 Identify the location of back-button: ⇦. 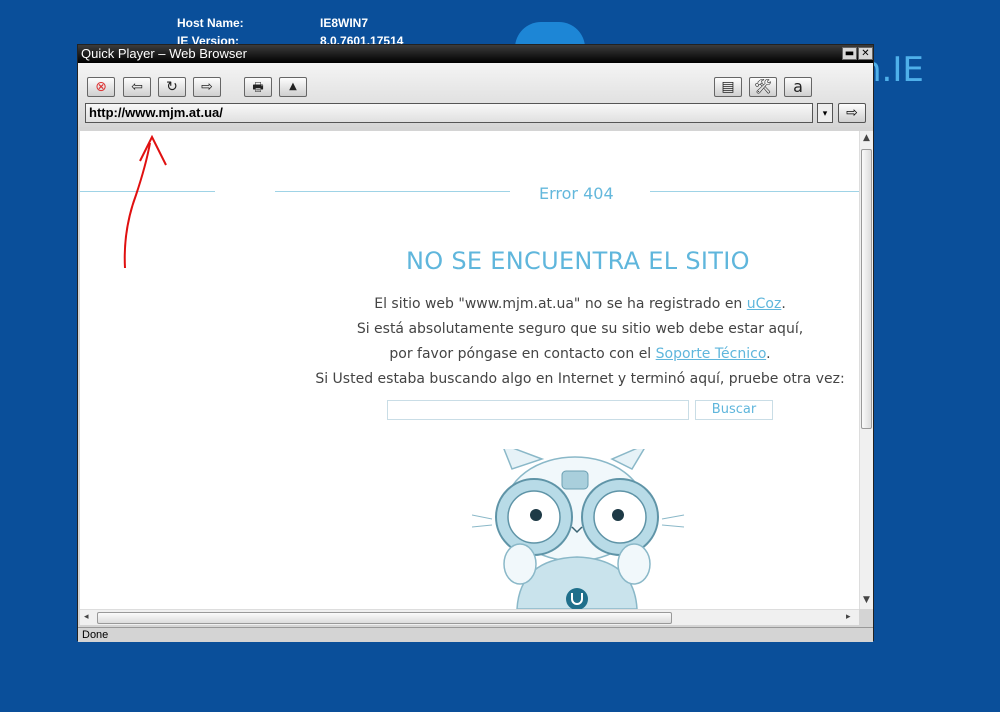
(137, 87).